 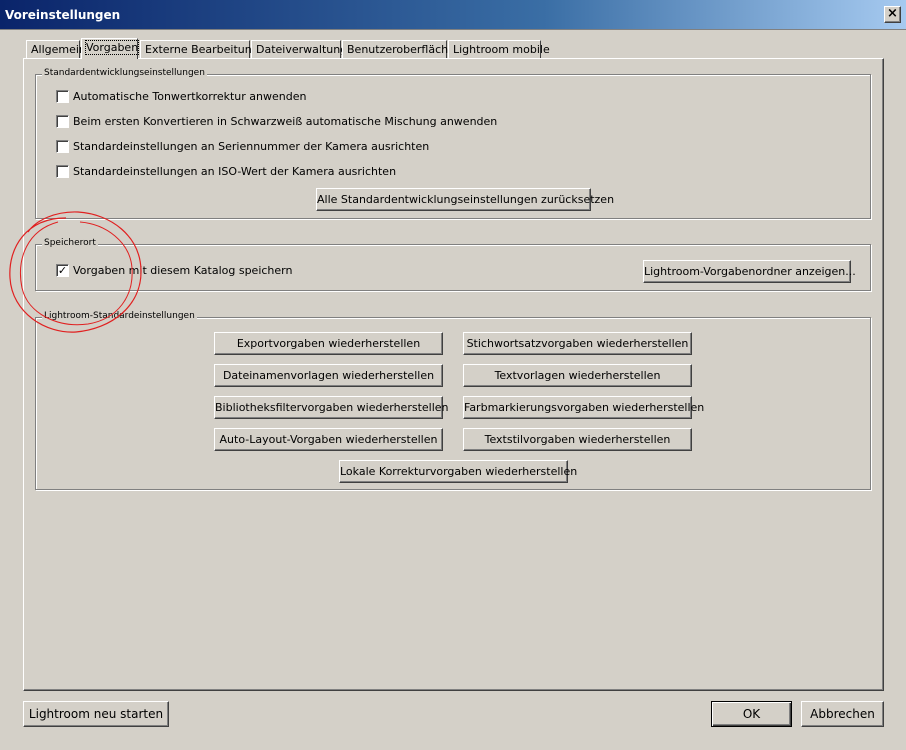 I want to click on restore-export-presets-button: Exportvorgaben wiederherstellen, so click(x=328, y=343).